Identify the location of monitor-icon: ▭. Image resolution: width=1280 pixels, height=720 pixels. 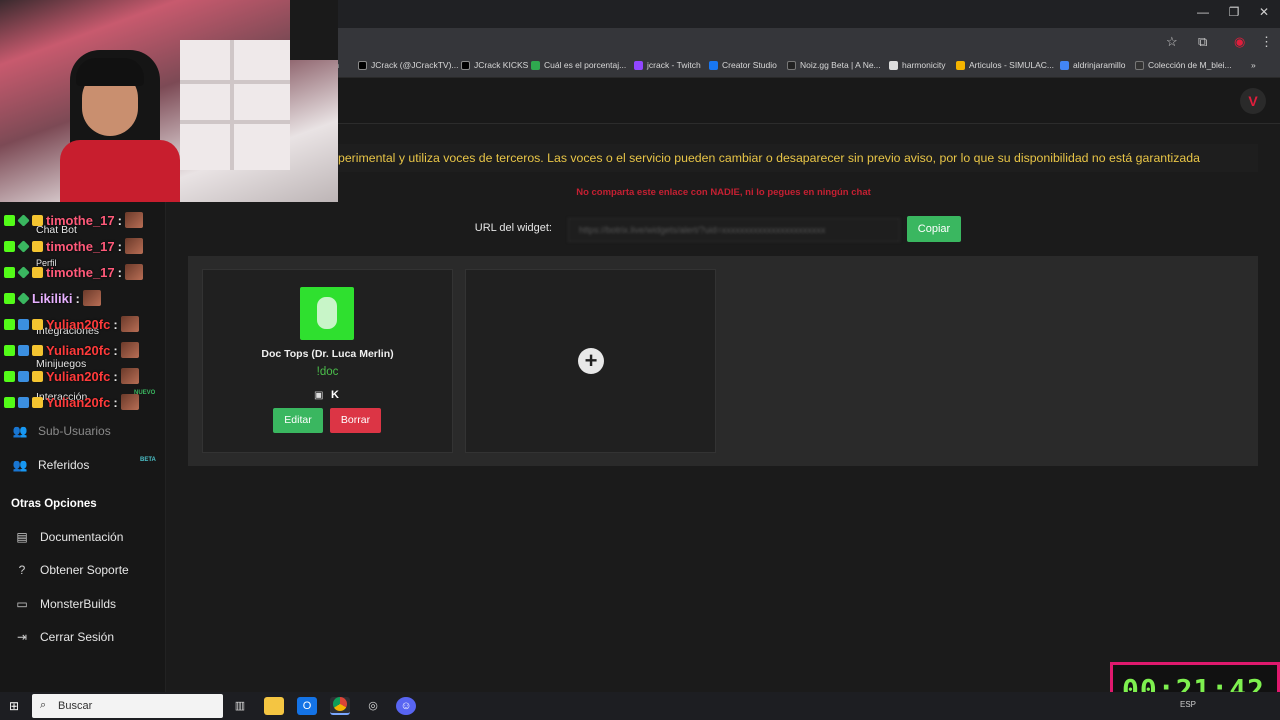
(22, 604).